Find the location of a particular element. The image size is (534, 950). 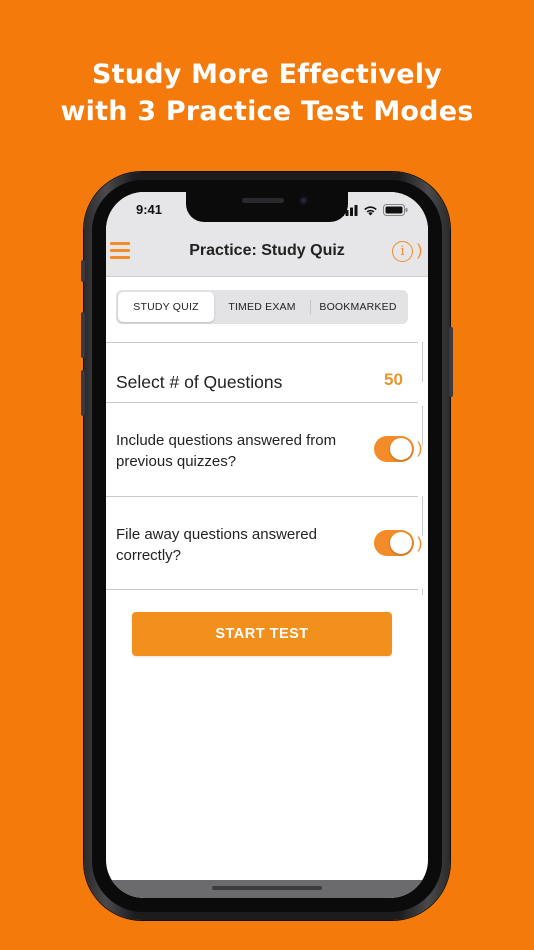

include-previous-toggle is located at coordinates (394, 449).